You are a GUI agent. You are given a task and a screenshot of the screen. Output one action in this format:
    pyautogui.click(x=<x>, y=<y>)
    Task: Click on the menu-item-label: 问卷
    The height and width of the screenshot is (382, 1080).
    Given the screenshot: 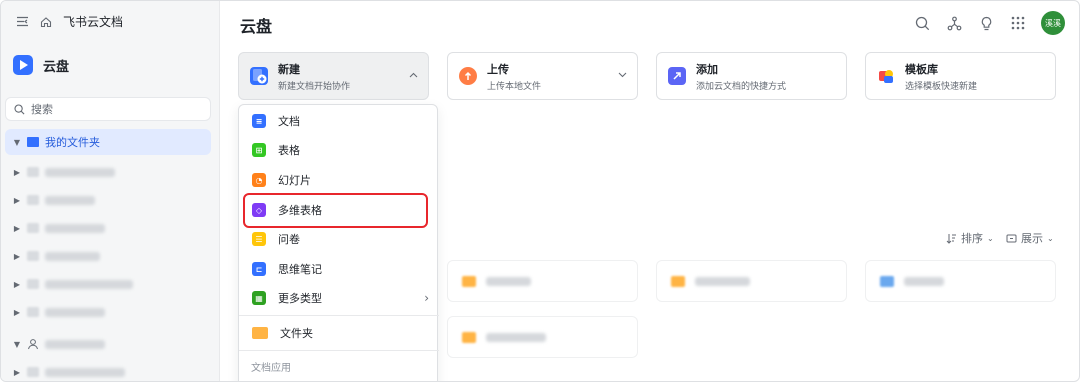 What is the action you would take?
    pyautogui.click(x=289, y=239)
    